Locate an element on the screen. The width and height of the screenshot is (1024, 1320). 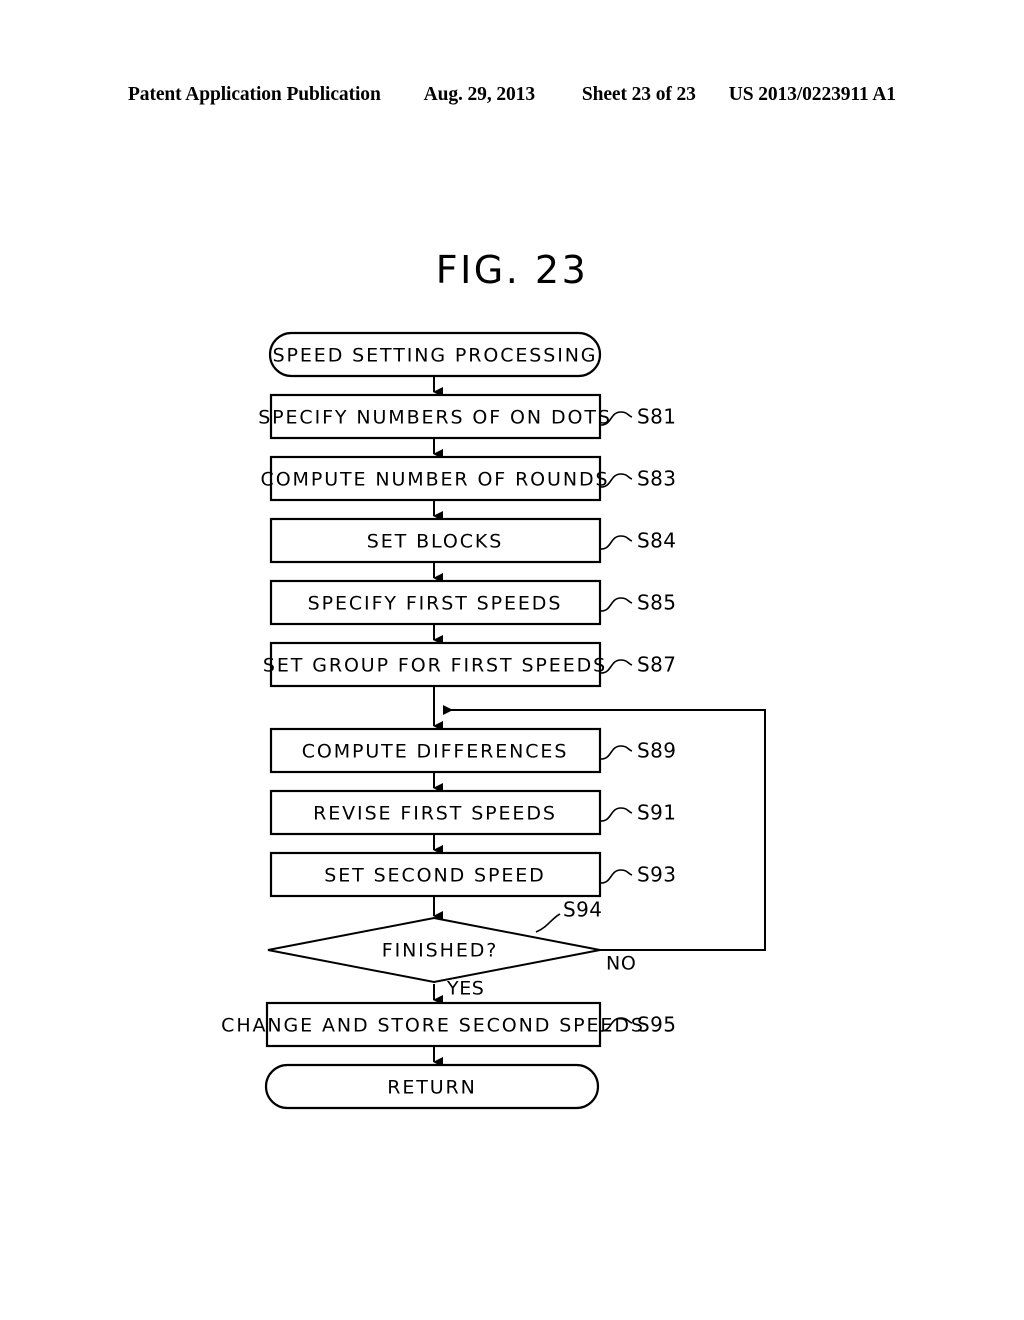
node-step-s85: SPECIFY FIRST SPEEDS S85 is located at coordinates (472, 602).